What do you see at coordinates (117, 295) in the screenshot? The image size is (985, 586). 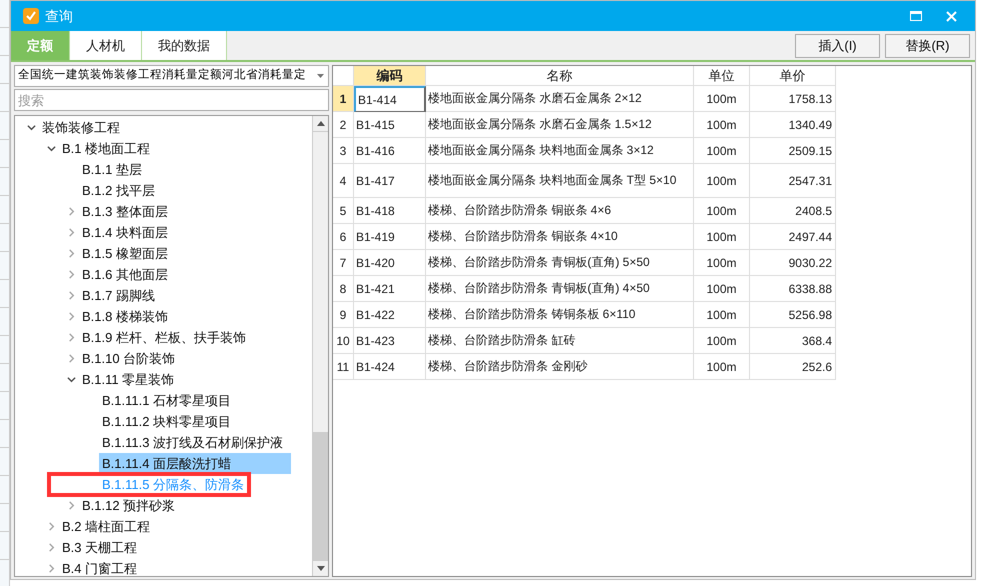 I see `tree-item: B.1.7 踢脚线` at bounding box center [117, 295].